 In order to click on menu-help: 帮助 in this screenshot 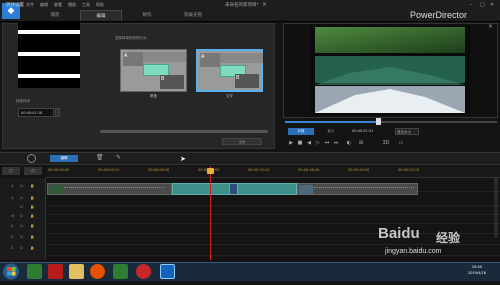, I will do `click(100, 5)`.